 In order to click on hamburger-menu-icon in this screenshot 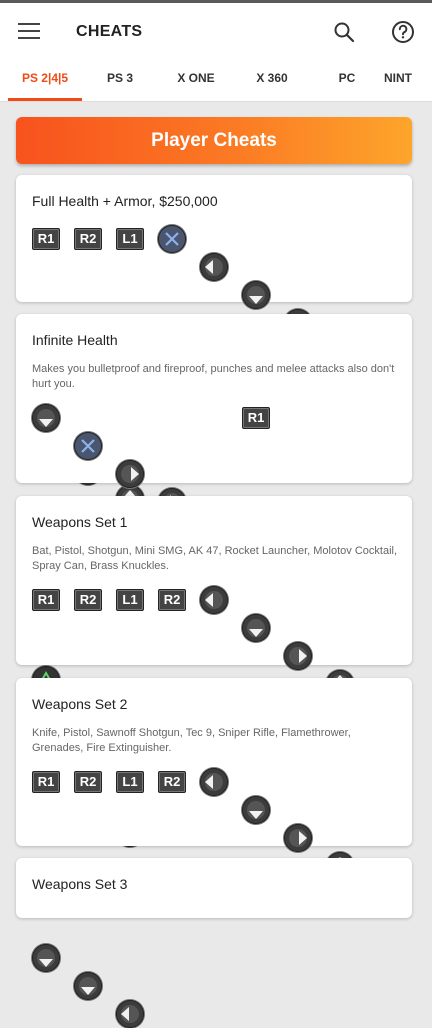, I will do `click(29, 31)`.